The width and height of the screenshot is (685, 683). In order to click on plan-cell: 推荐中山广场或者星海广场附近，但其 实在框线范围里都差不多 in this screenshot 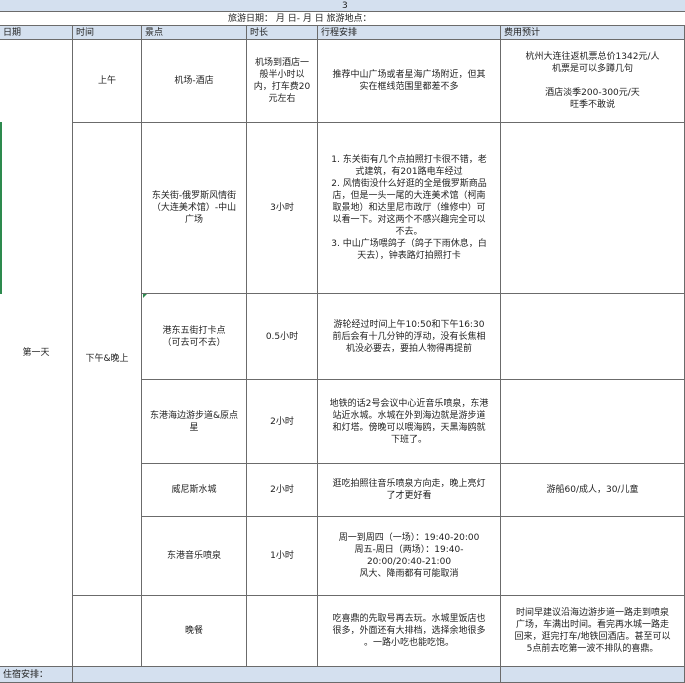, I will do `click(409, 81)`.